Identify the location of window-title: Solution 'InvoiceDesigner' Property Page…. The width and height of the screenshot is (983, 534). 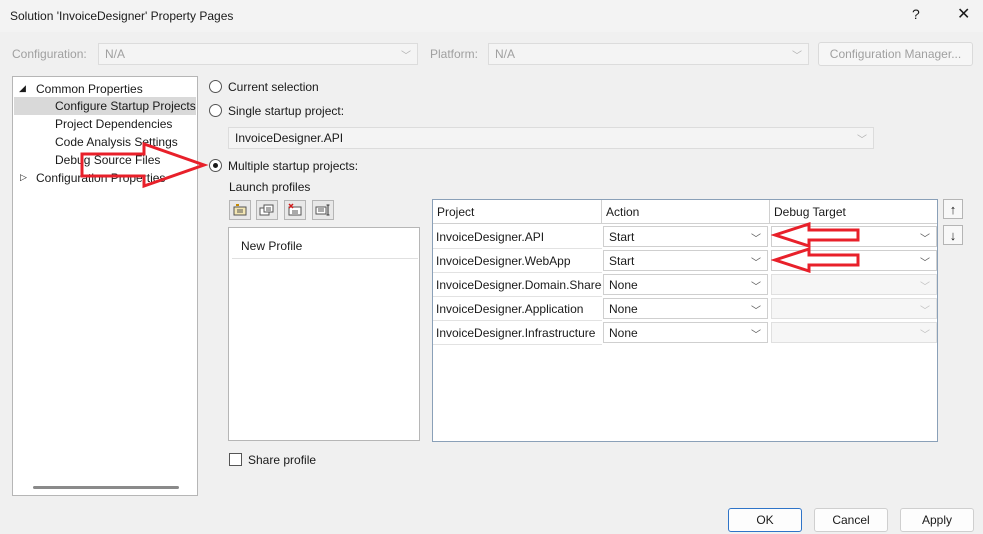
(122, 16).